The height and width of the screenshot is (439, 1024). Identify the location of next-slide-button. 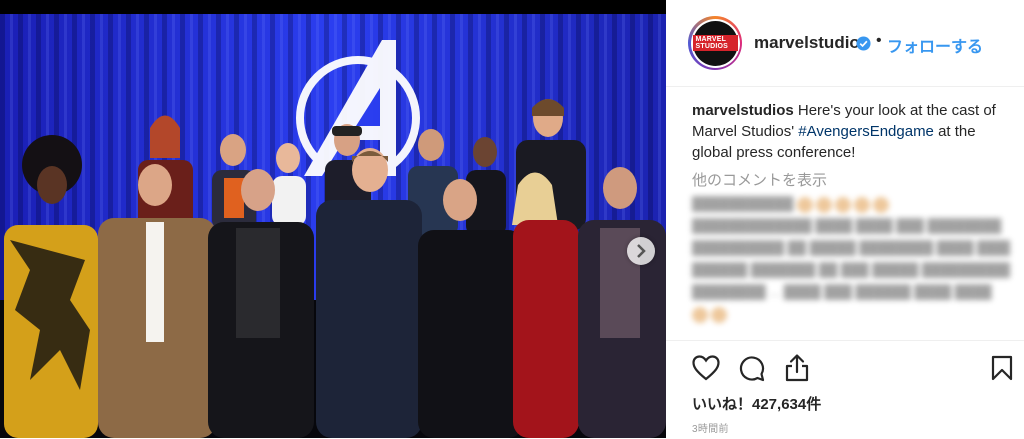
(641, 251).